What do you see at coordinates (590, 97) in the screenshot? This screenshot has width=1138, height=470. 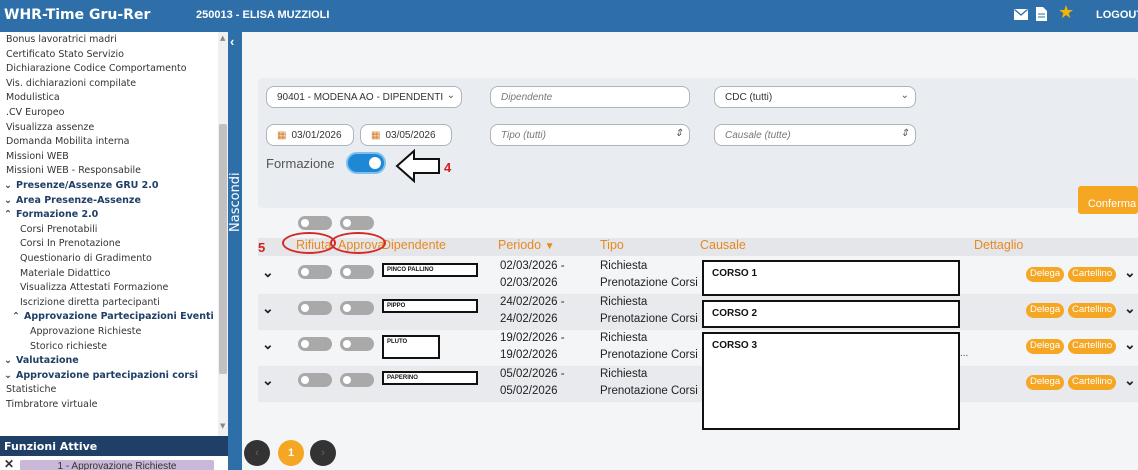 I see `dipendente-input: Dipendente` at bounding box center [590, 97].